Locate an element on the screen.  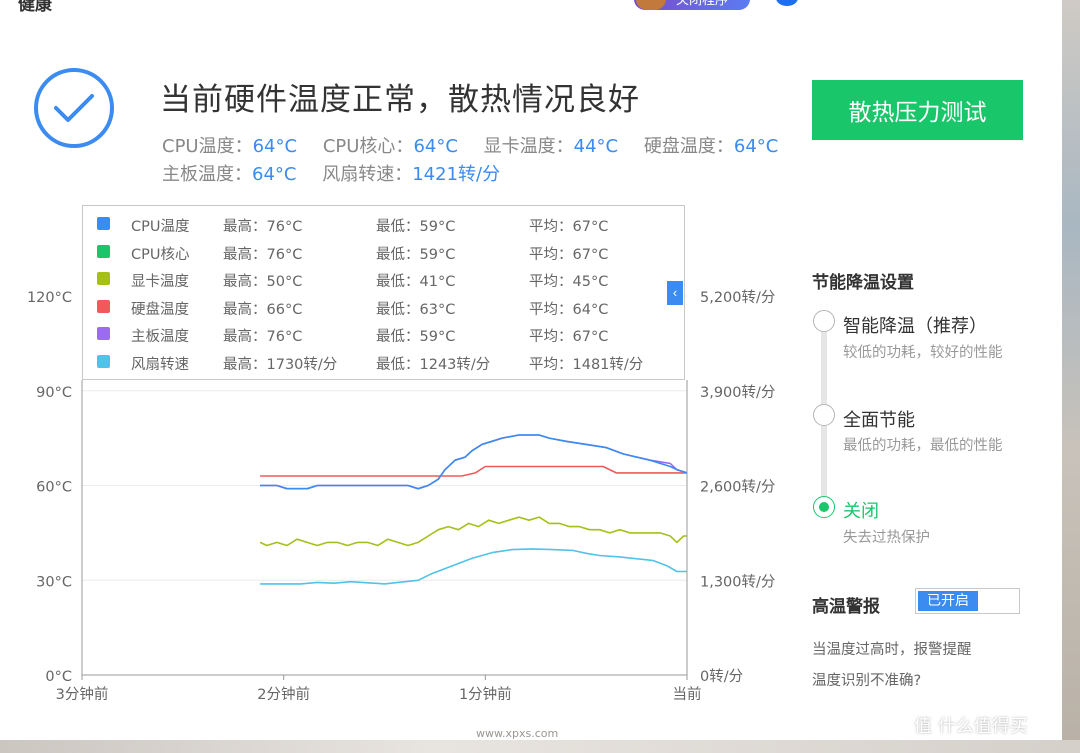
option-desc-smart: 较低的功耗，较好的性能 is located at coordinates (923, 353).